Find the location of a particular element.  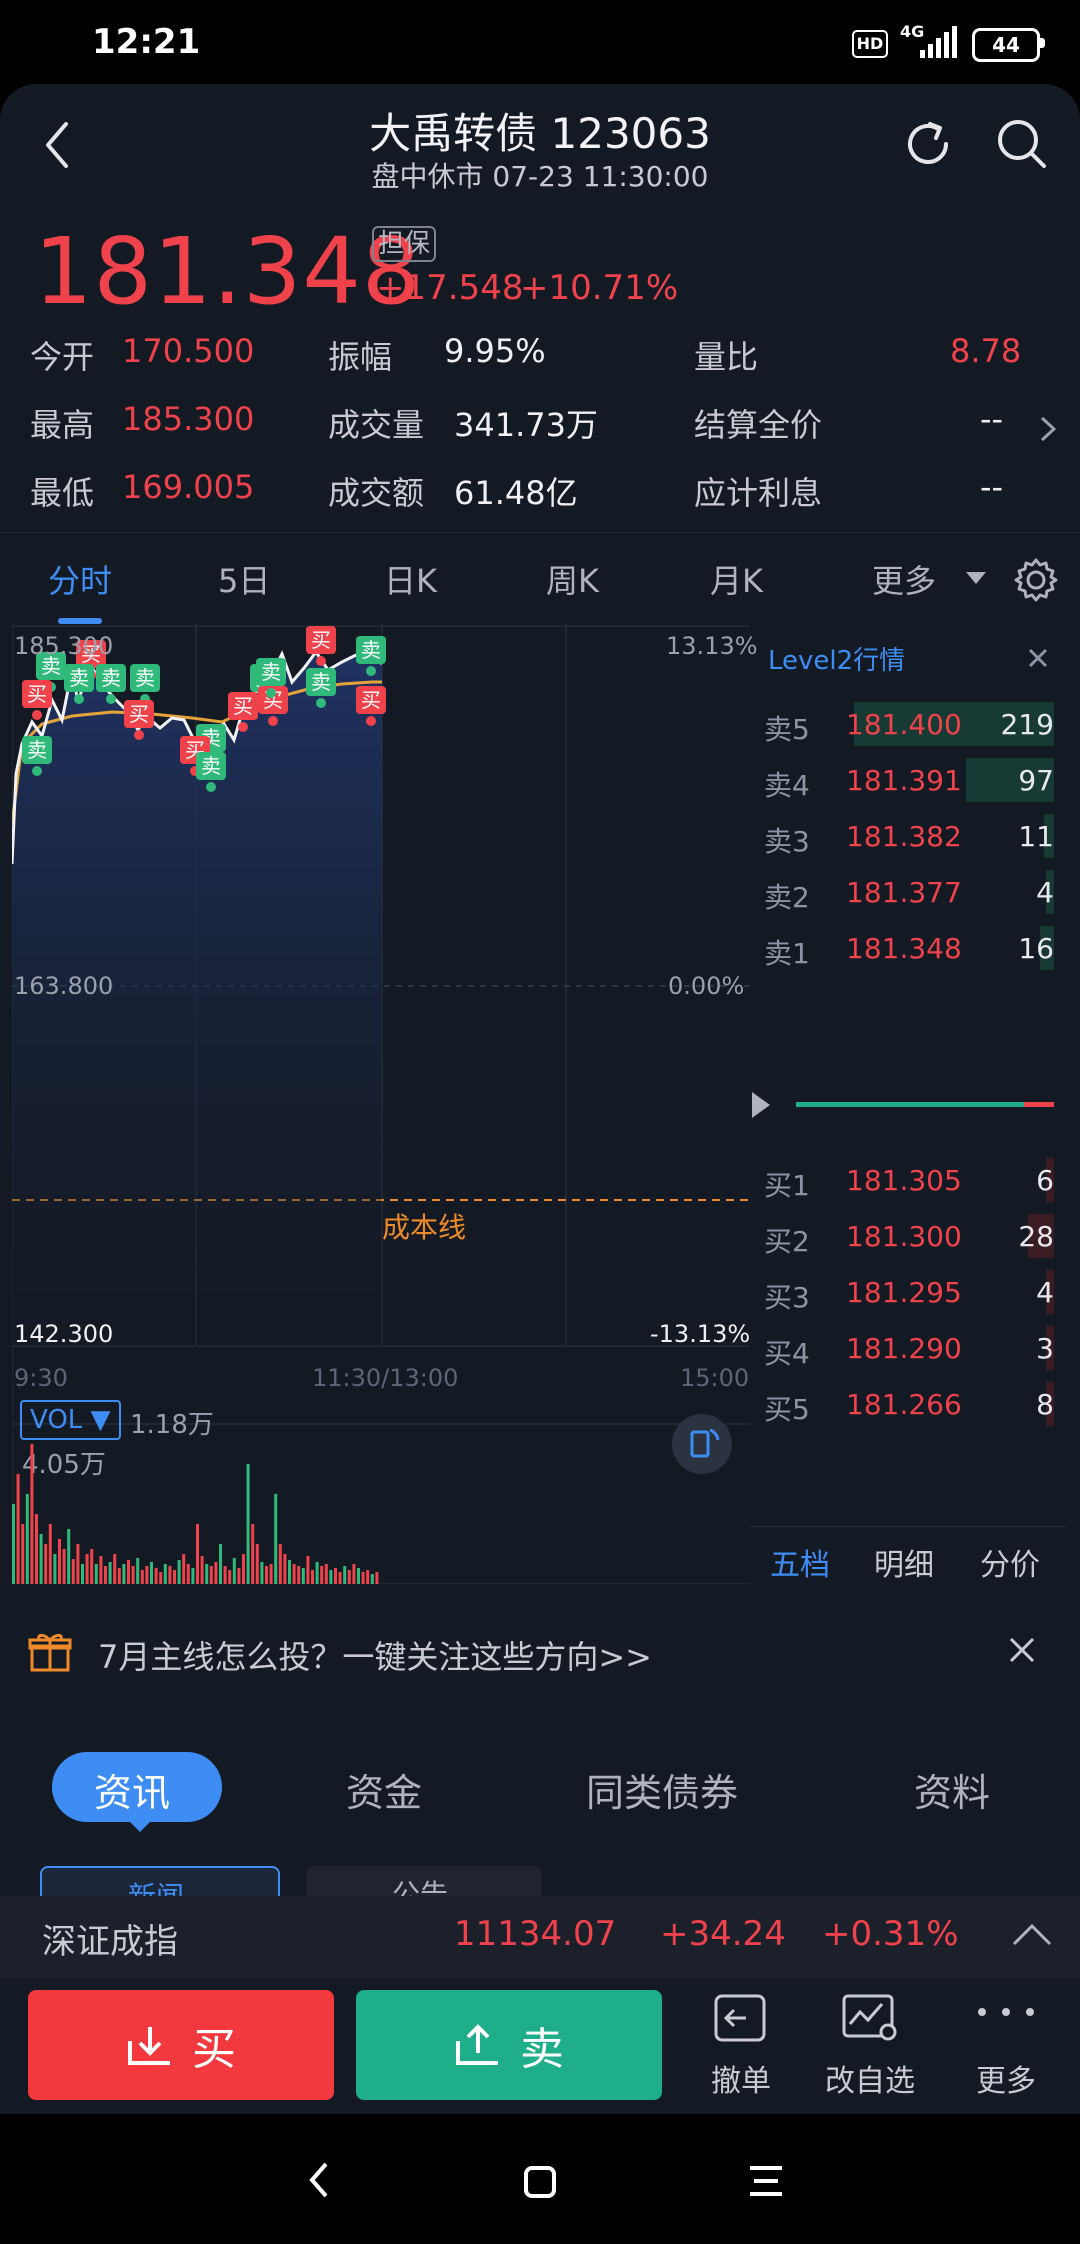

more-button: 更多 is located at coordinates (1006, 2048).